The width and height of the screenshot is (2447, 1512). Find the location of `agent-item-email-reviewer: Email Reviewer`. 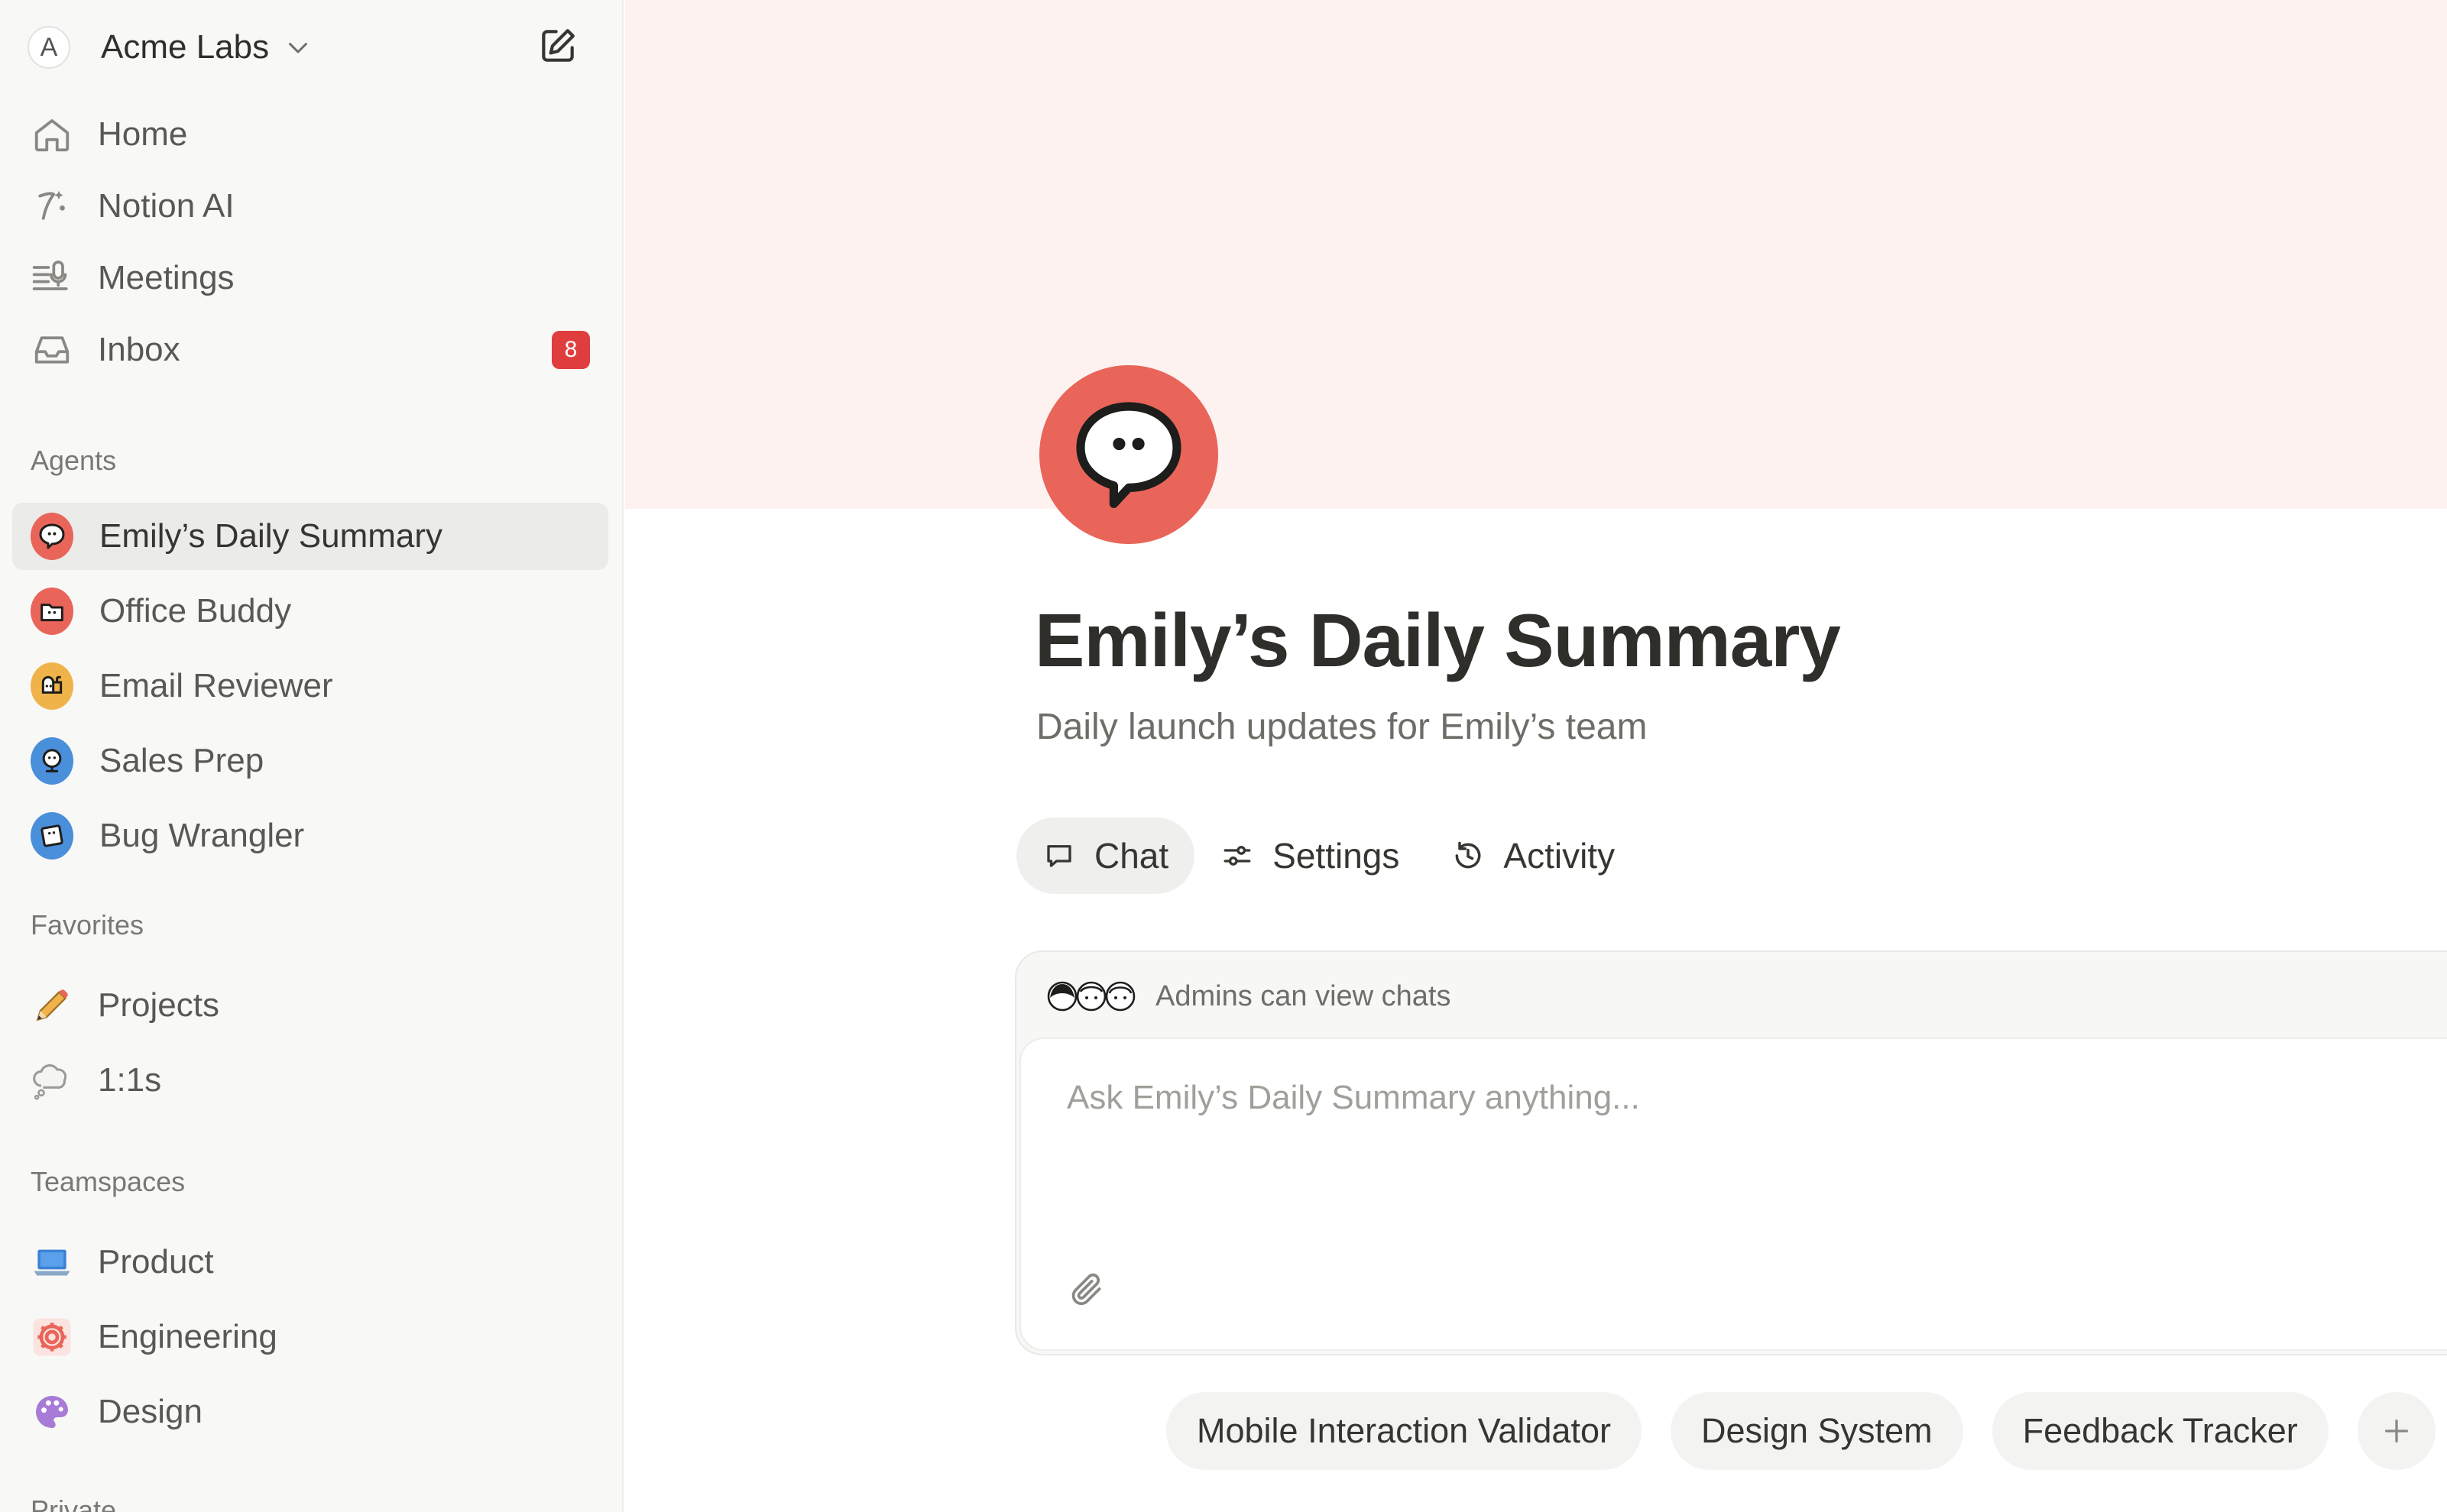

agent-item-email-reviewer: Email Reviewer is located at coordinates (310, 686).